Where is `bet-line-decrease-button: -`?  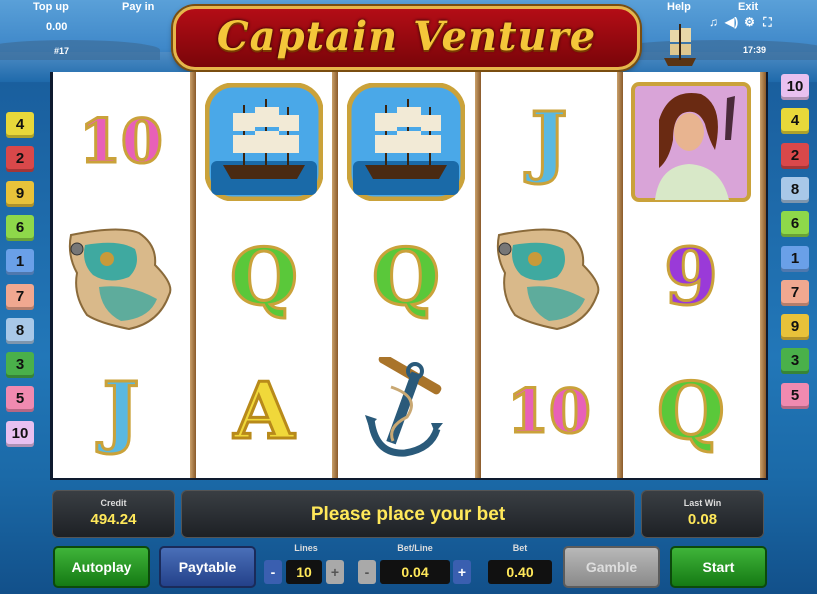
bet-line-decrease-button: - is located at coordinates (367, 572).